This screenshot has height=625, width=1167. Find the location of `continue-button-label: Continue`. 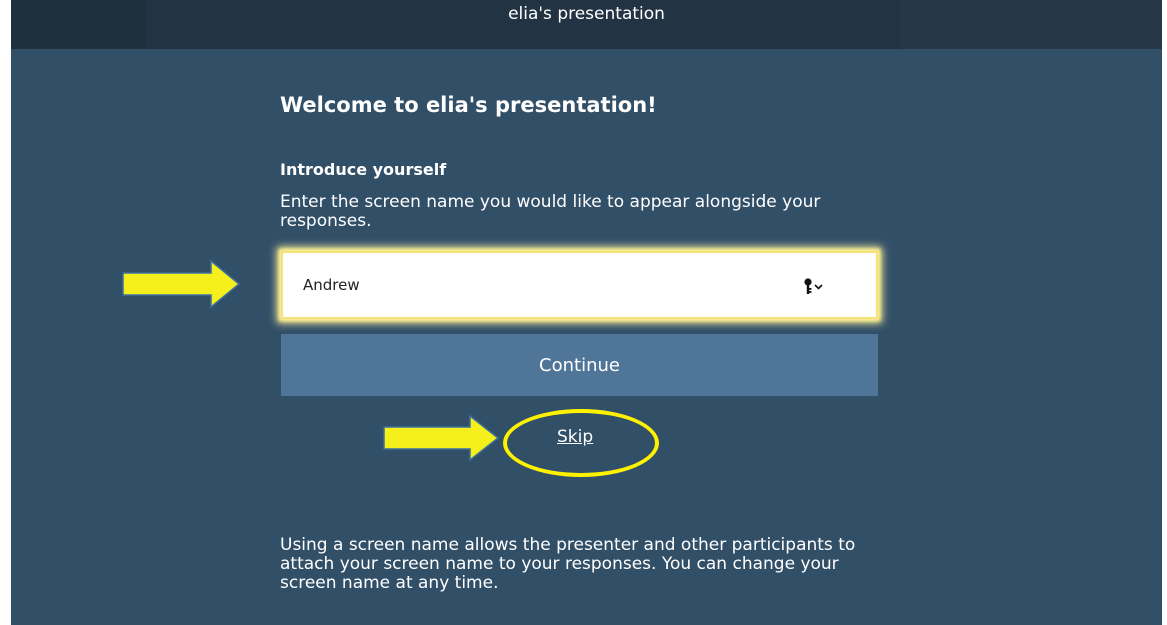

continue-button-label: Continue is located at coordinates (579, 365).